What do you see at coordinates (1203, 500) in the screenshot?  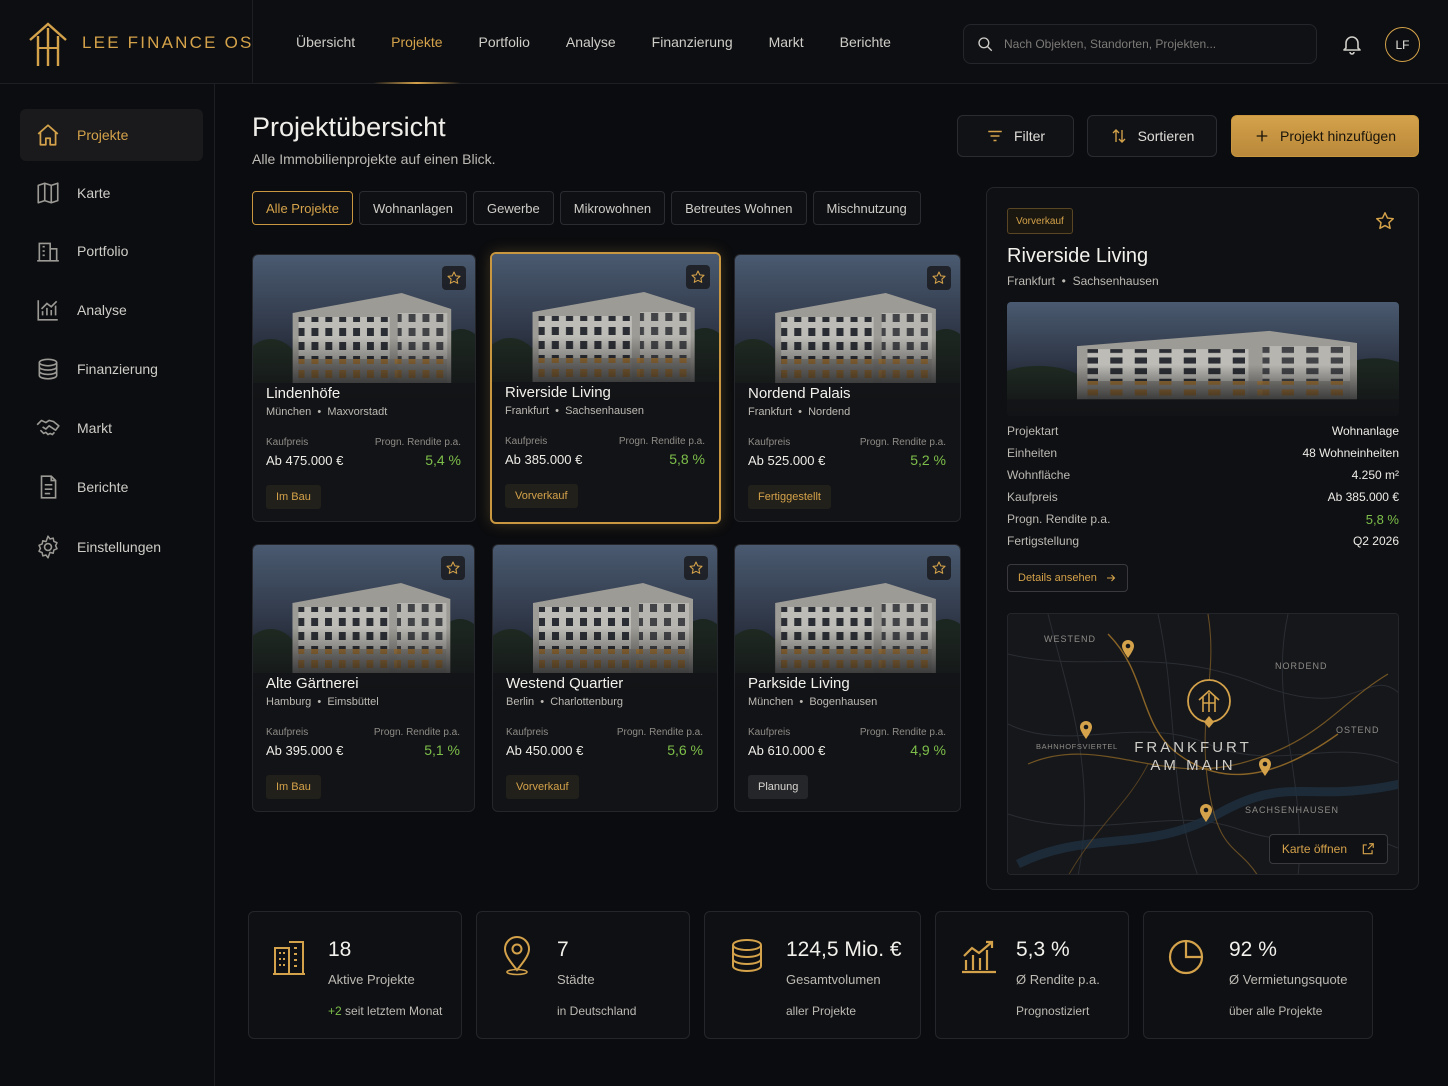 I see `detail-row: Kaufpreis Ab 385.000 €` at bounding box center [1203, 500].